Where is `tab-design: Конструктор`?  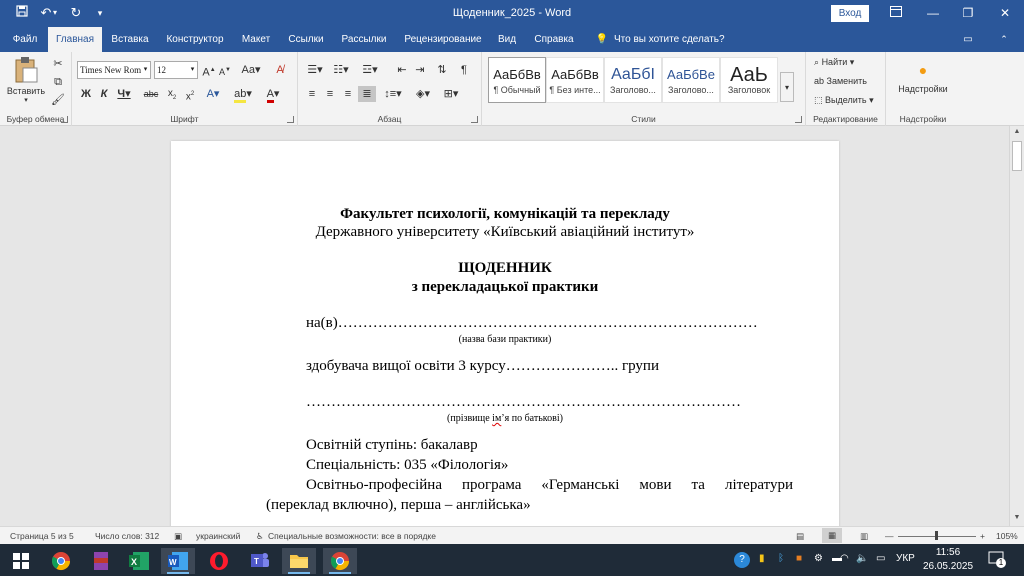
tab-design: Конструктор is located at coordinates (195, 39).